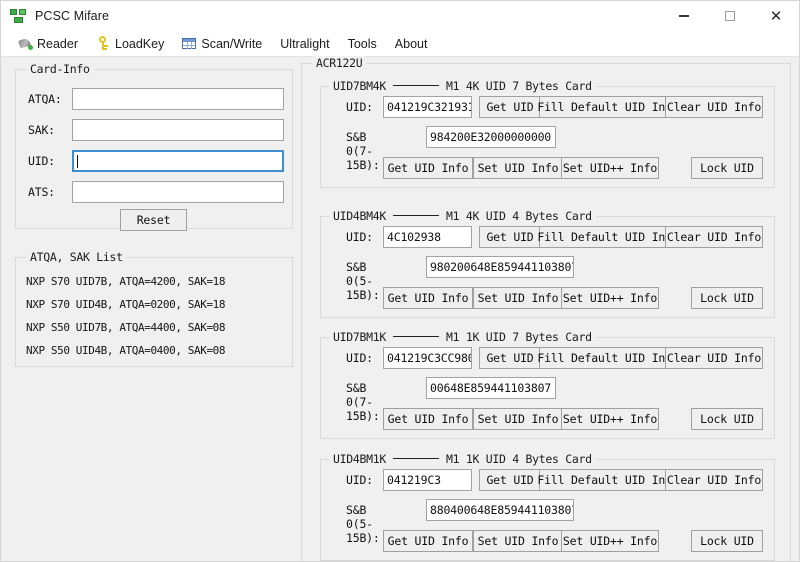 The height and width of the screenshot is (562, 800). Describe the element at coordinates (359, 216) in the screenshot. I see `card-group-tag: UID4BM4K` at that location.